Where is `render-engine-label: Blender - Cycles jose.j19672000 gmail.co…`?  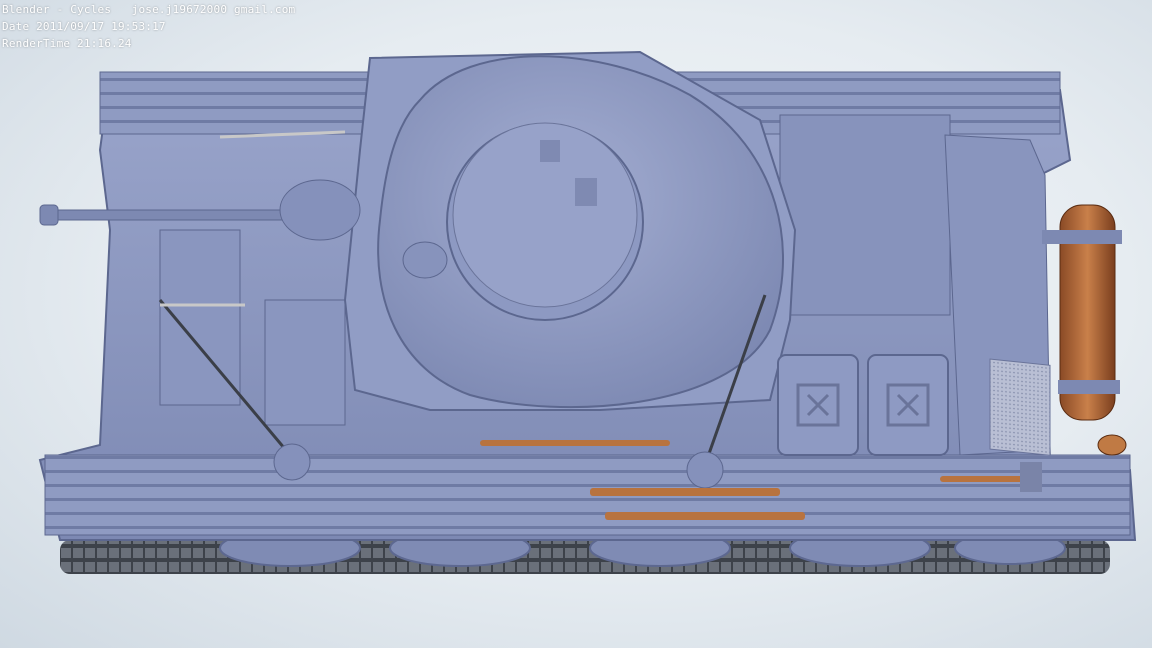
render-engine-label: Blender - Cycles jose.j19672000 gmail.co… is located at coordinates (149, 9).